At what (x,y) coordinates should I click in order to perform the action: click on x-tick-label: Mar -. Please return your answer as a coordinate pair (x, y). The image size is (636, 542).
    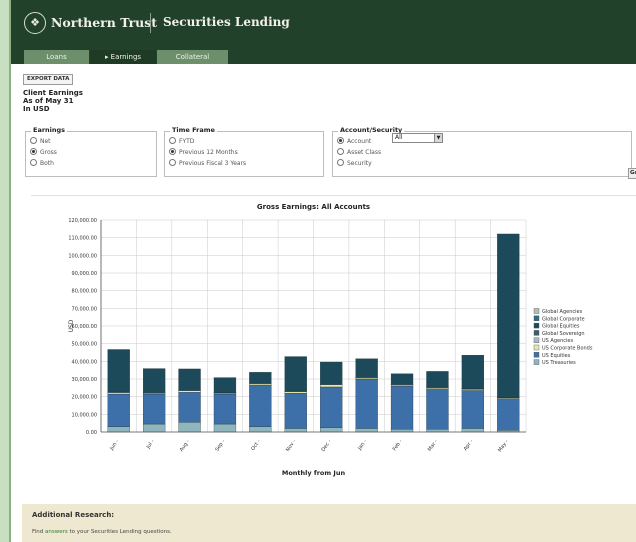
    Looking at the image, I should click on (433, 446).